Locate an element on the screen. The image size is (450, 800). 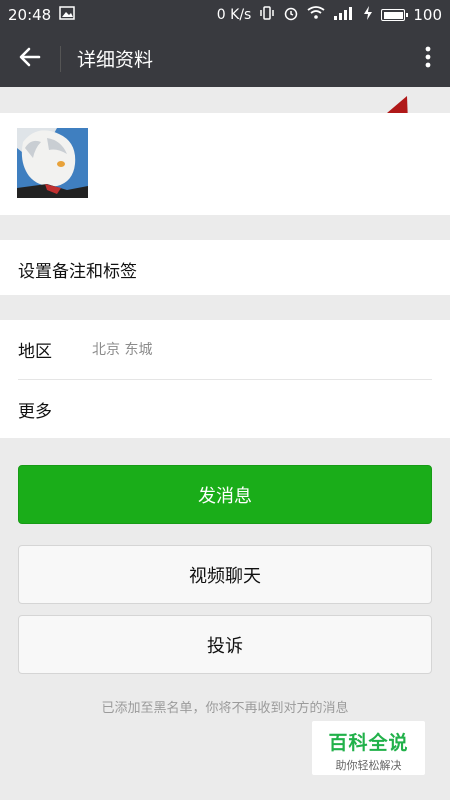
battery-level: 100 is located at coordinates (427, 15).